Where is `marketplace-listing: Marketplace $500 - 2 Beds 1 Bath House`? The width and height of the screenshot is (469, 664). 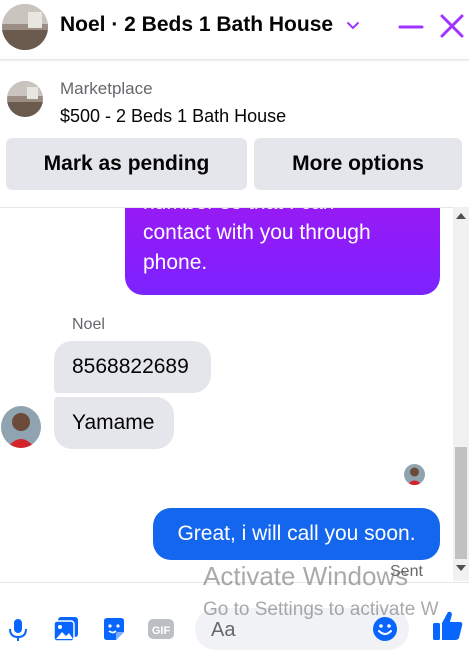
marketplace-listing: Marketplace $500 - 2 Beds 1 Bath House is located at coordinates (234, 99).